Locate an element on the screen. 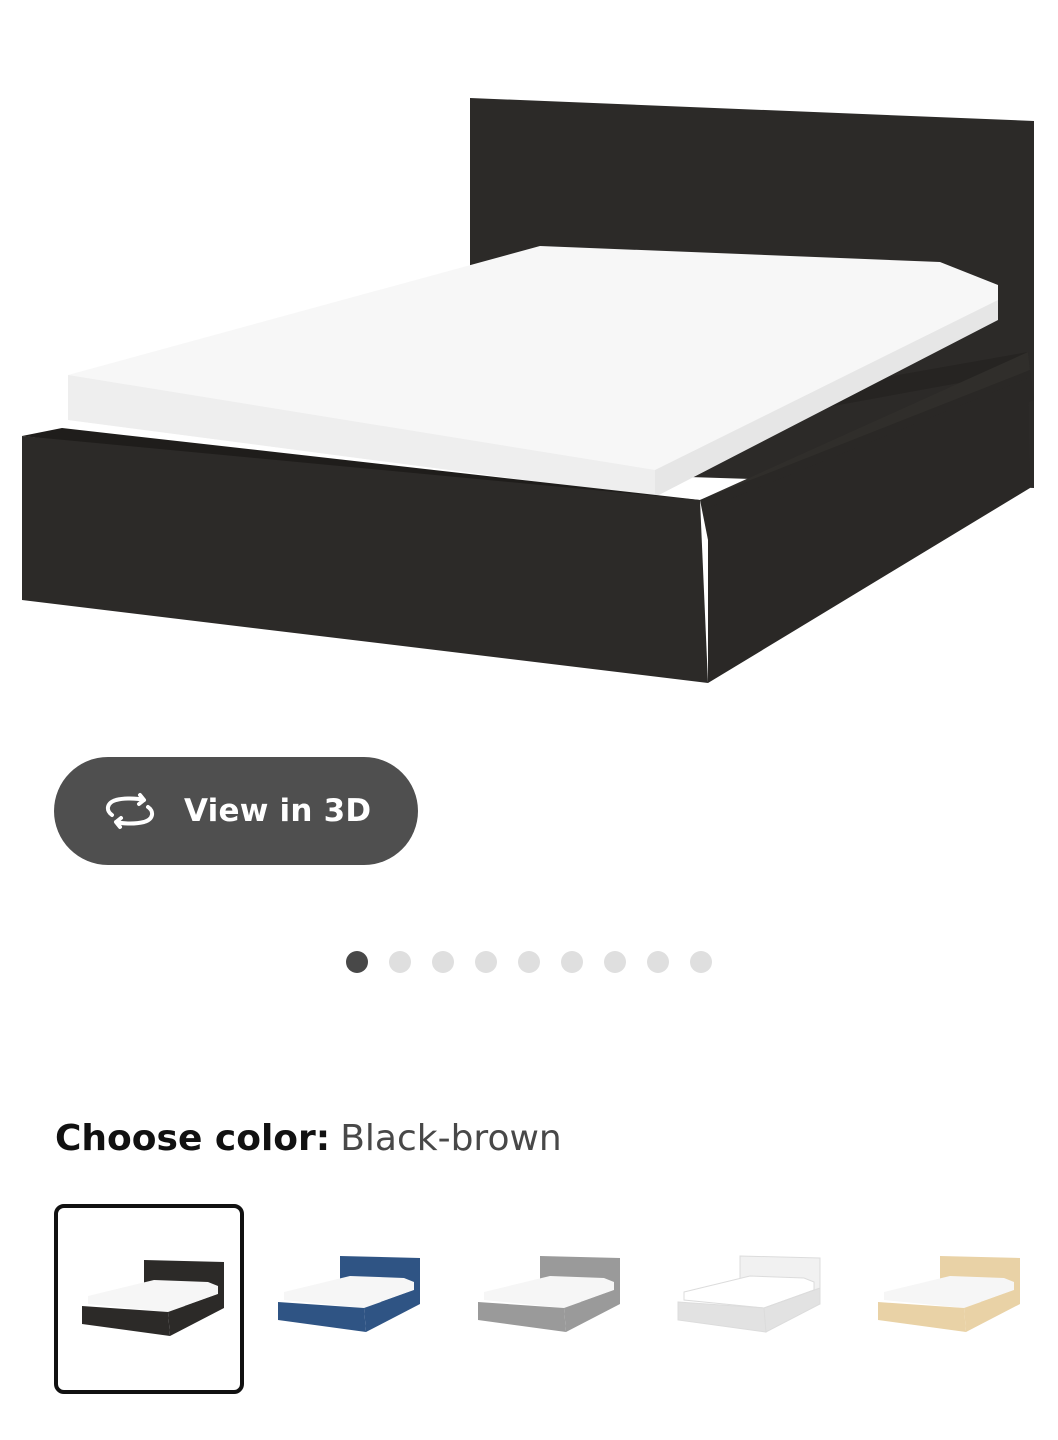 This screenshot has width=1058, height=1440. view-in-3d-label: View in 3D is located at coordinates (278, 811).